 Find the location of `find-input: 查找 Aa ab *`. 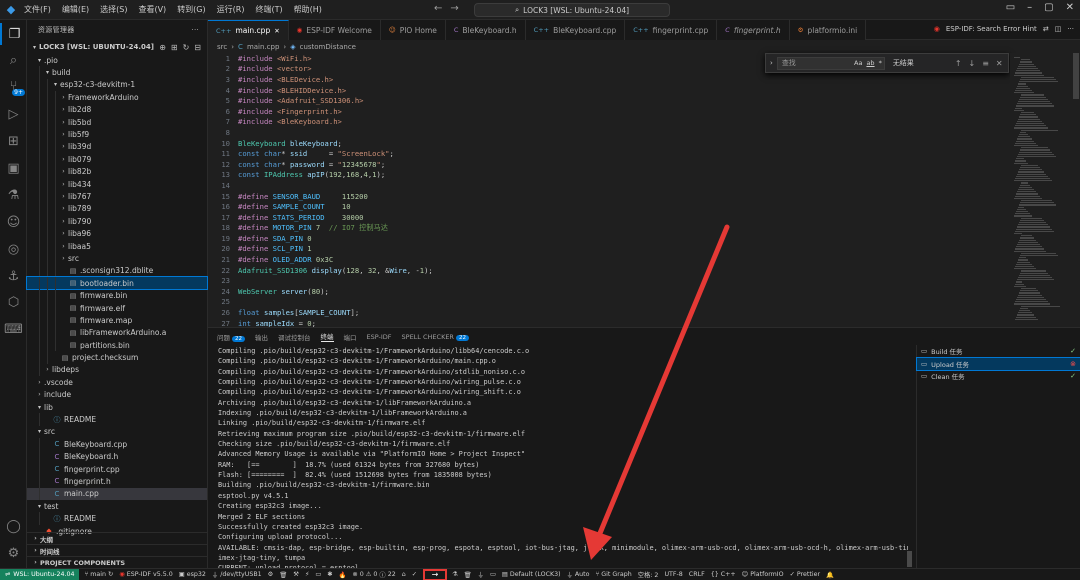

find-input: 查找 Aa ab * is located at coordinates (830, 63).